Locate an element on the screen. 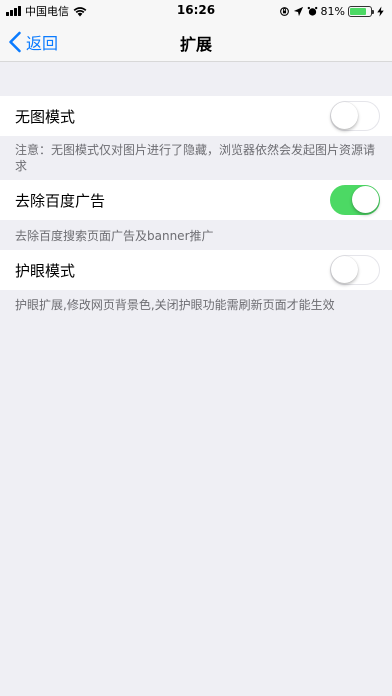  setting-label-eye-care: 护眼模式 is located at coordinates (45, 271).